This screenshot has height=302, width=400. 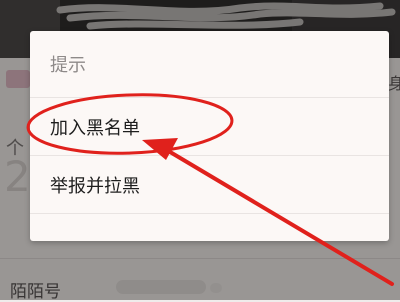 What do you see at coordinates (209, 213) in the screenshot?
I see `dialog-divider` at bounding box center [209, 213].